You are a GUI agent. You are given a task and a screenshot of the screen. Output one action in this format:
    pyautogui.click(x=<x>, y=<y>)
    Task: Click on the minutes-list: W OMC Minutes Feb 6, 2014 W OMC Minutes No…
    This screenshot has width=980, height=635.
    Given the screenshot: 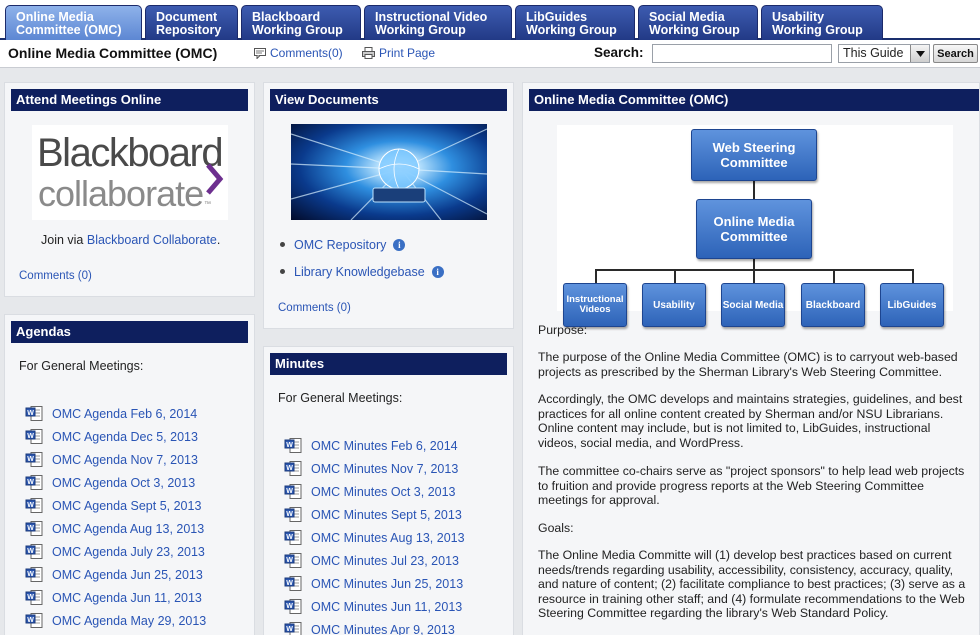 What is the action you would take?
    pyautogui.click(x=374, y=534)
    